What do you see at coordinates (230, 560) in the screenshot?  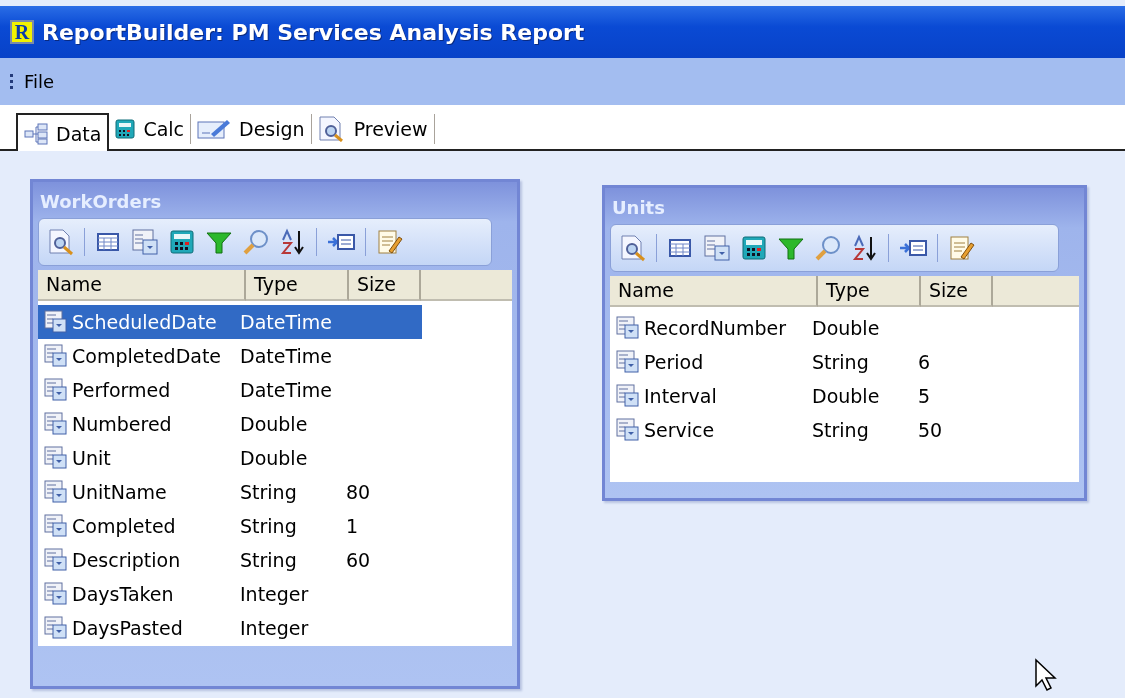 I see `field-row: Description String 60` at bounding box center [230, 560].